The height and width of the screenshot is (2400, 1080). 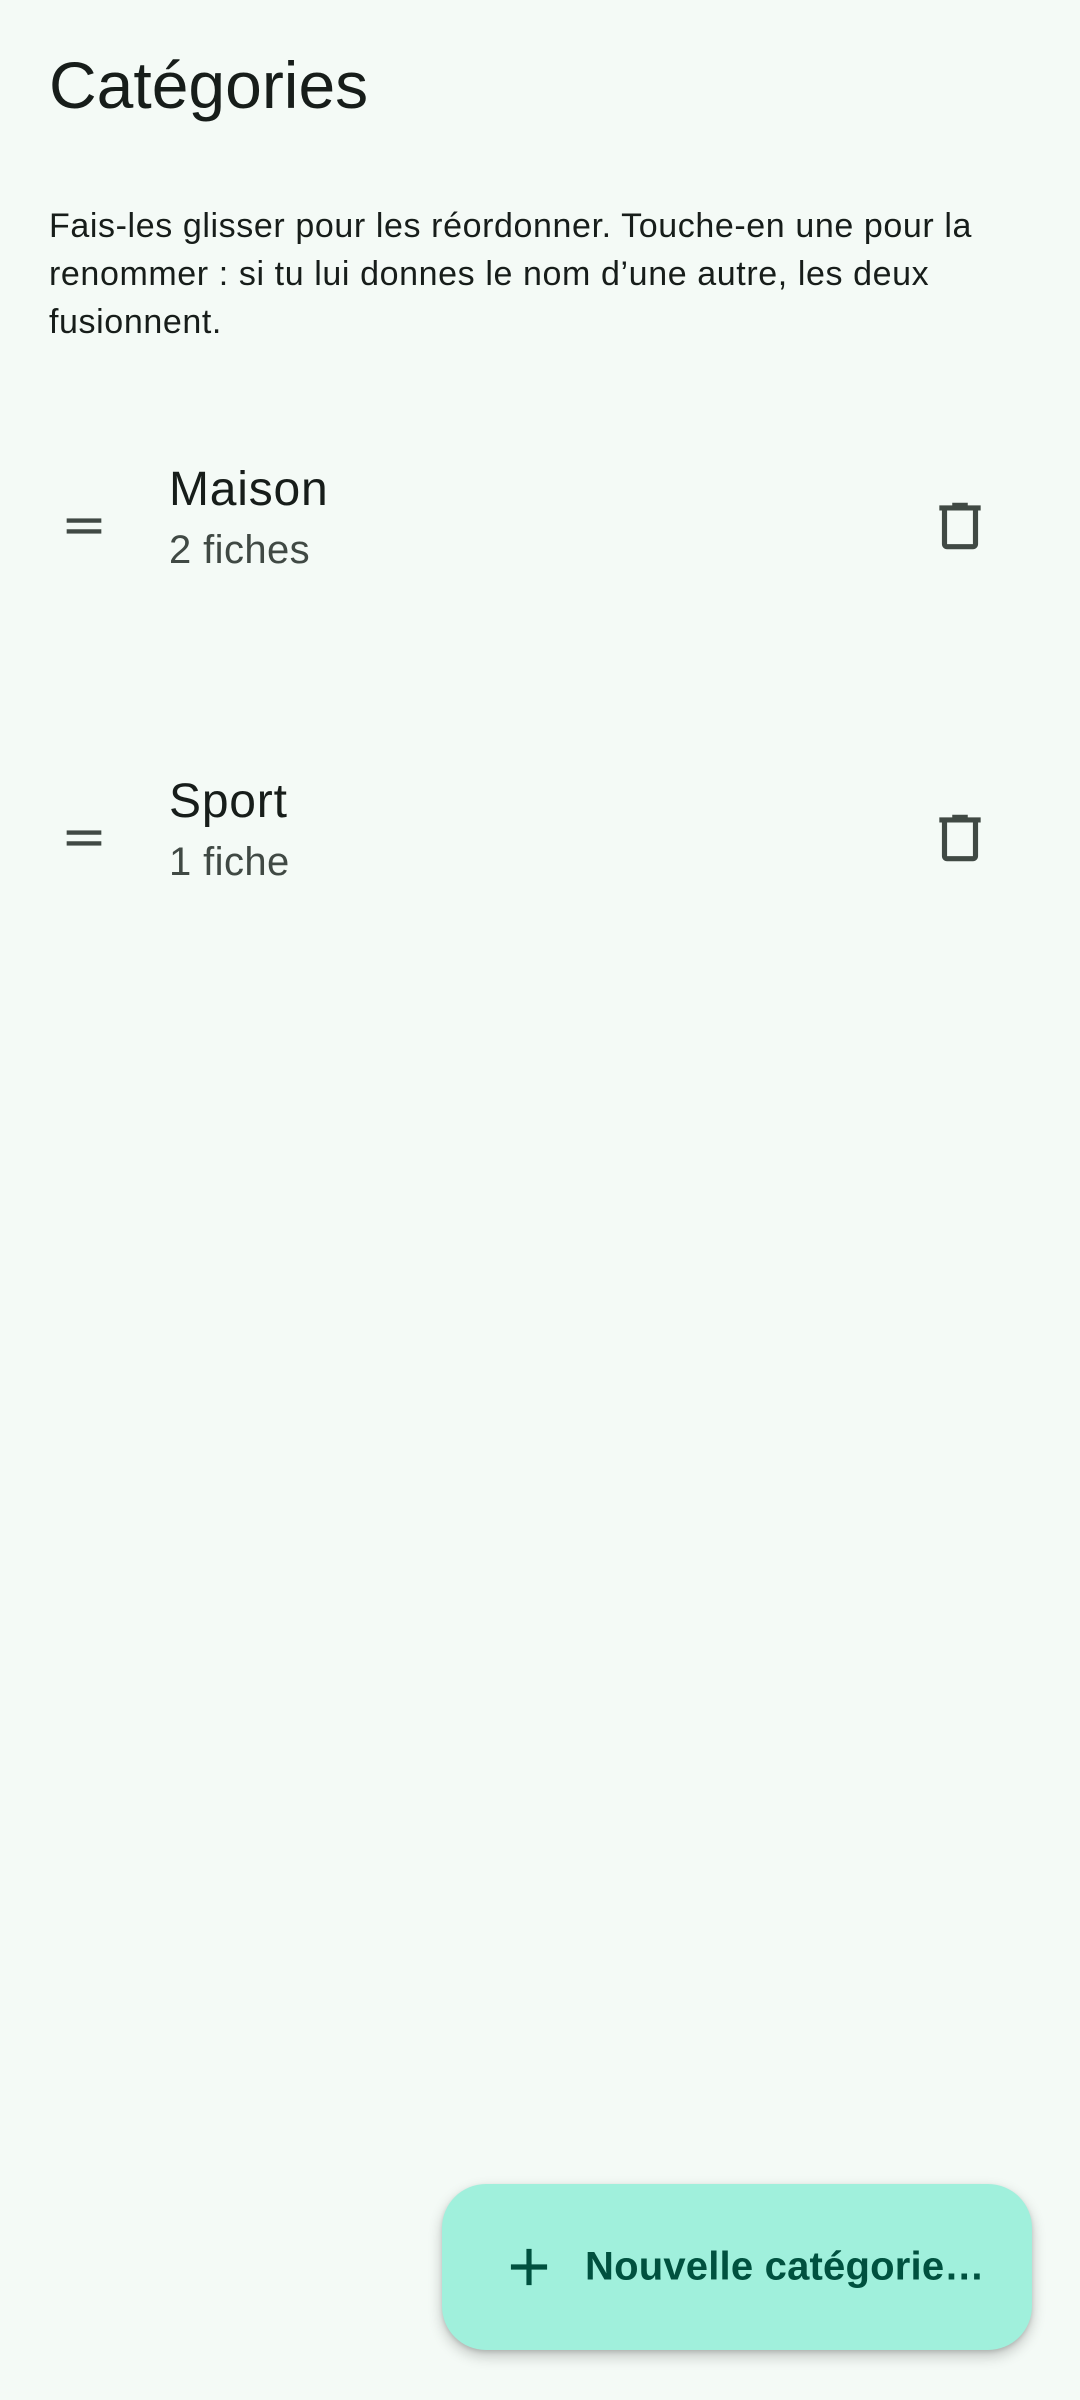 What do you see at coordinates (240, 550) in the screenshot?
I see `category-count: 2 fiches` at bounding box center [240, 550].